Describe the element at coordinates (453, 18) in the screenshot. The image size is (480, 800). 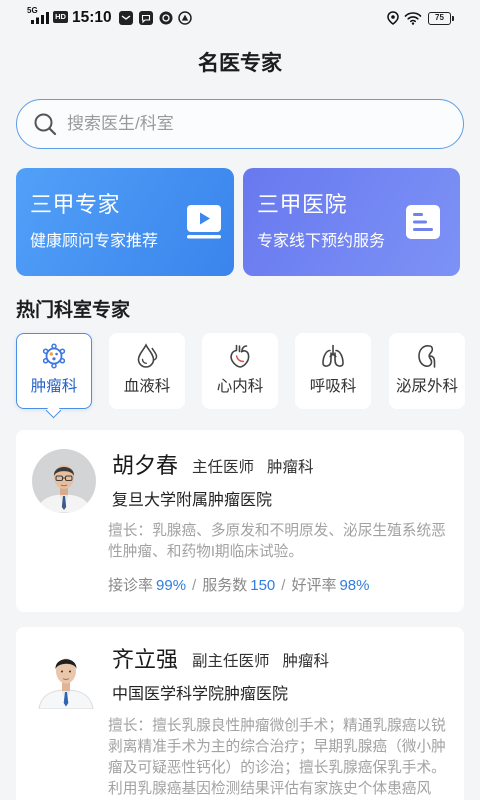
I see `battery-nub` at that location.